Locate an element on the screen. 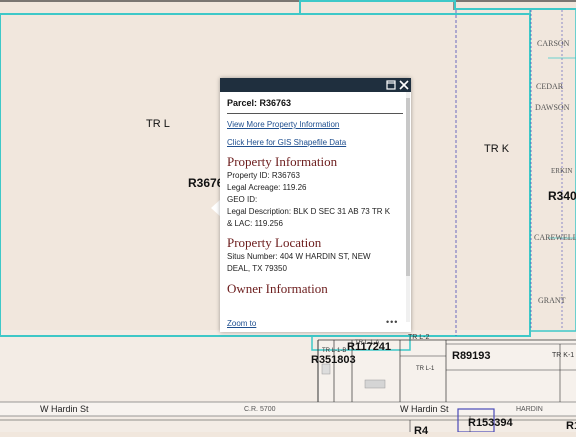 This screenshot has width=576, height=437. street-label: CAREWELL is located at coordinates (555, 237).